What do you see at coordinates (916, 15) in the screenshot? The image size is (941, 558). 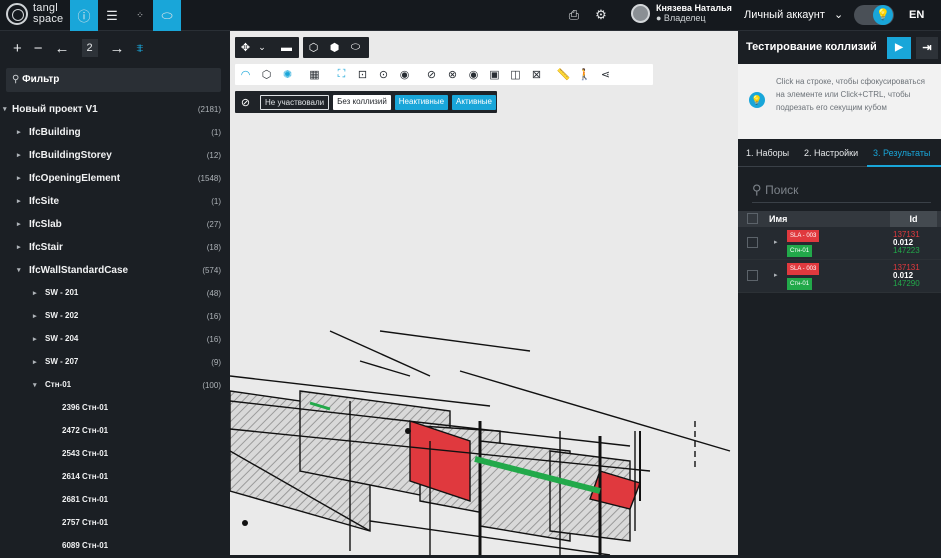 I see `language-switch: EN` at bounding box center [916, 15].